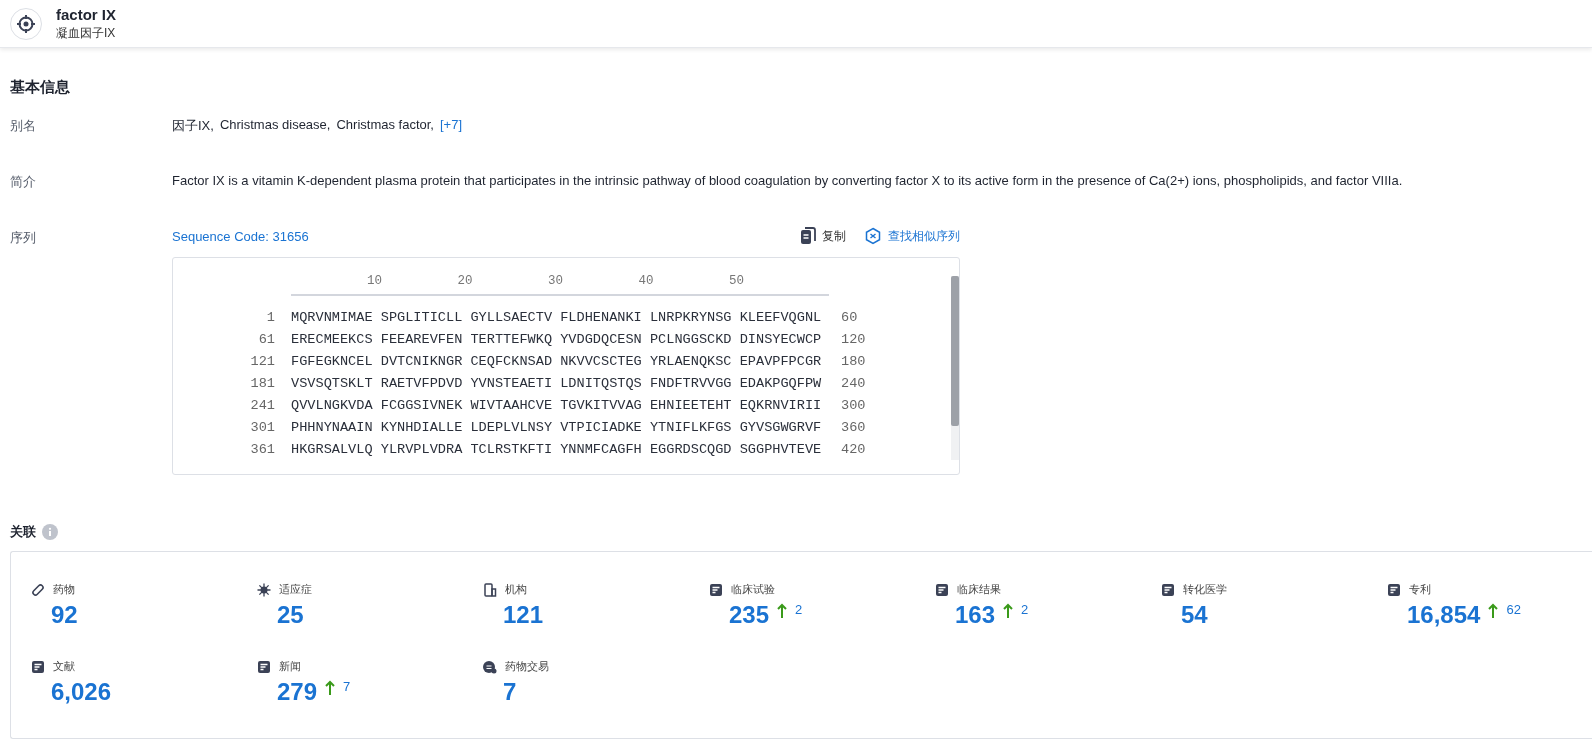 The height and width of the screenshot is (745, 1592). Describe the element at coordinates (1444, 615) in the screenshot. I see `stat-value-link: 16,854` at that location.